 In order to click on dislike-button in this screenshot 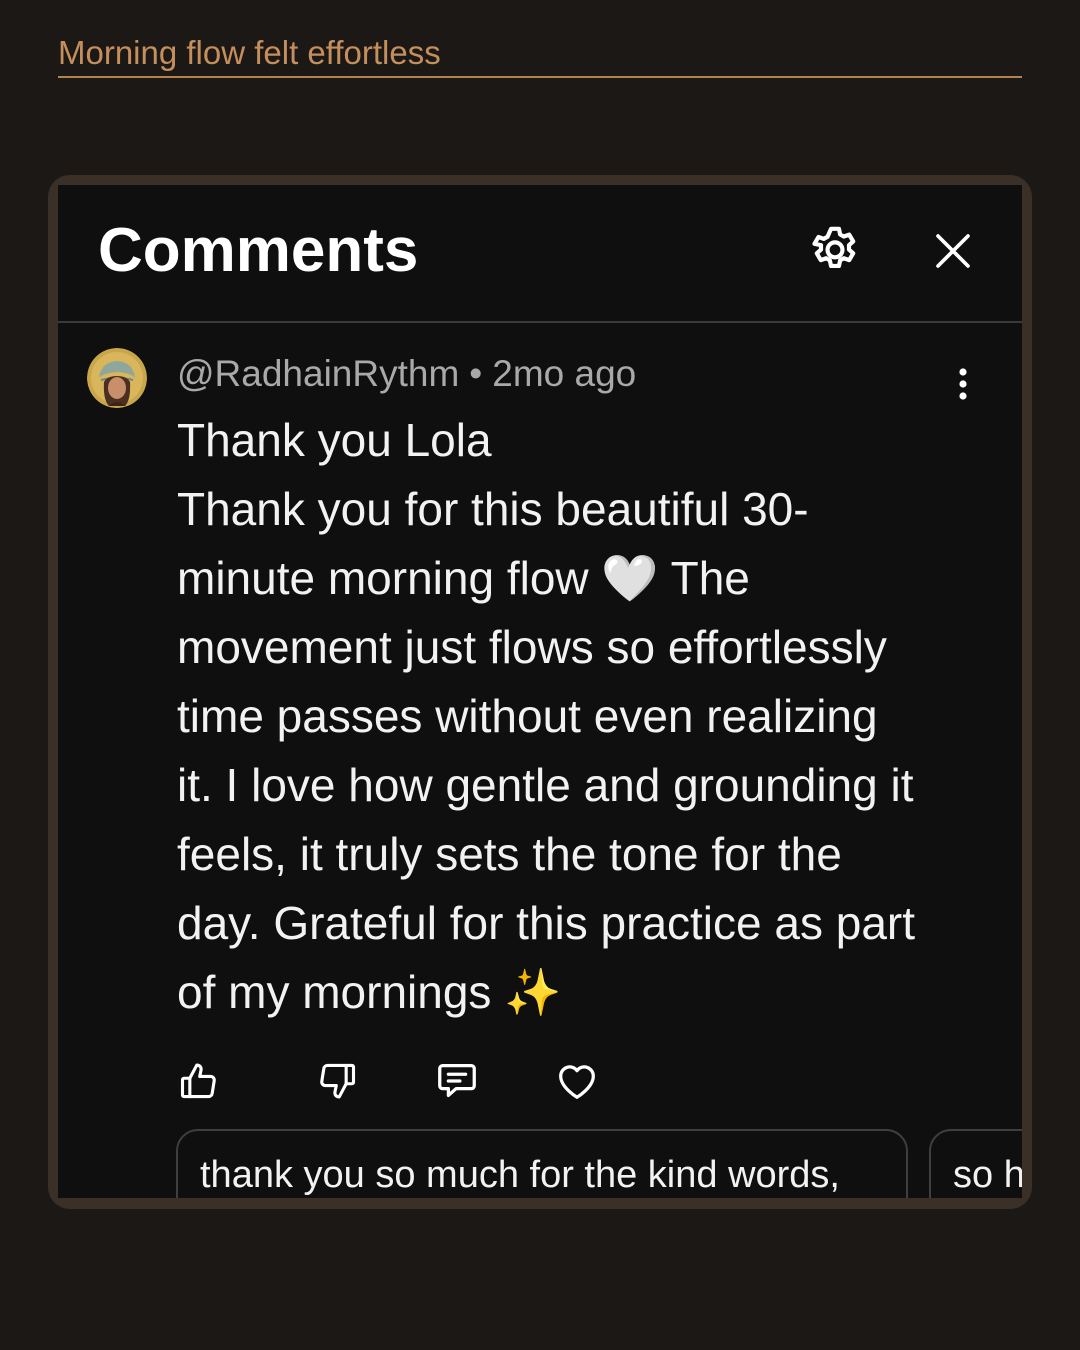, I will do `click(337, 1081)`.